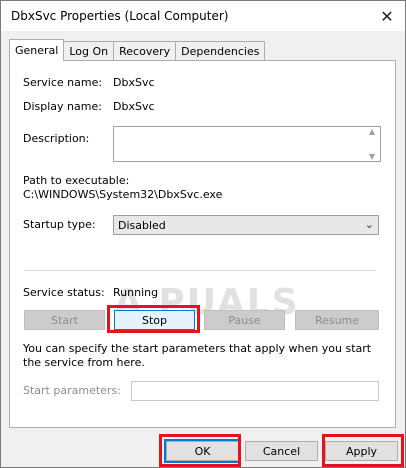 The height and width of the screenshot is (468, 406). I want to click on ok-highlight-box, so click(200, 450).